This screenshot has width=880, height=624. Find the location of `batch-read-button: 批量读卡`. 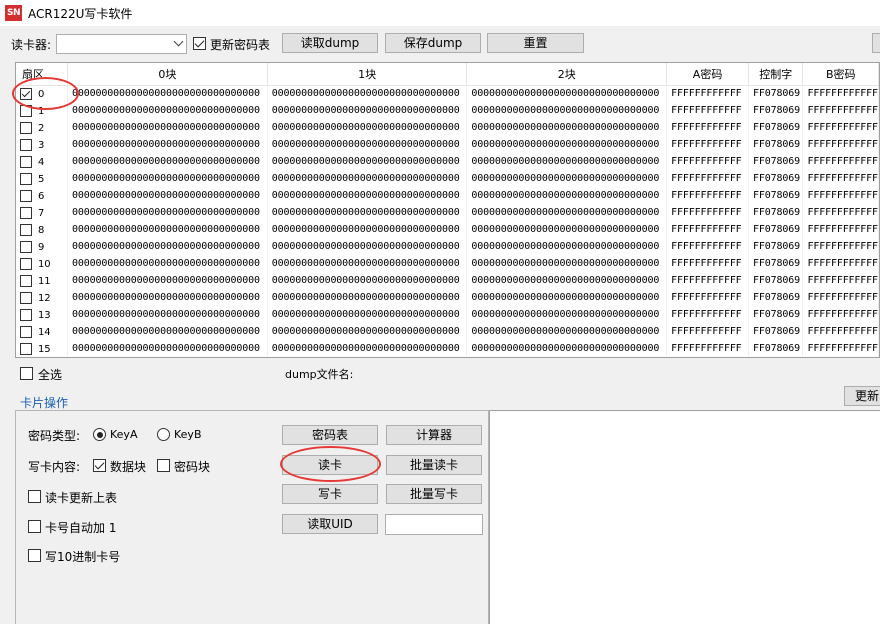

batch-read-button: 批量读卡 is located at coordinates (434, 465).